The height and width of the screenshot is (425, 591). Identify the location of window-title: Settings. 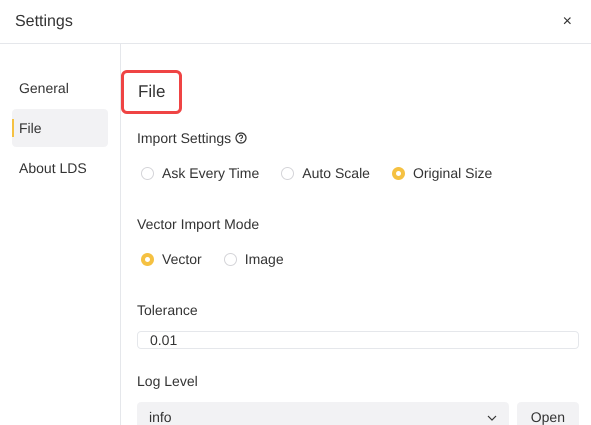
(44, 22).